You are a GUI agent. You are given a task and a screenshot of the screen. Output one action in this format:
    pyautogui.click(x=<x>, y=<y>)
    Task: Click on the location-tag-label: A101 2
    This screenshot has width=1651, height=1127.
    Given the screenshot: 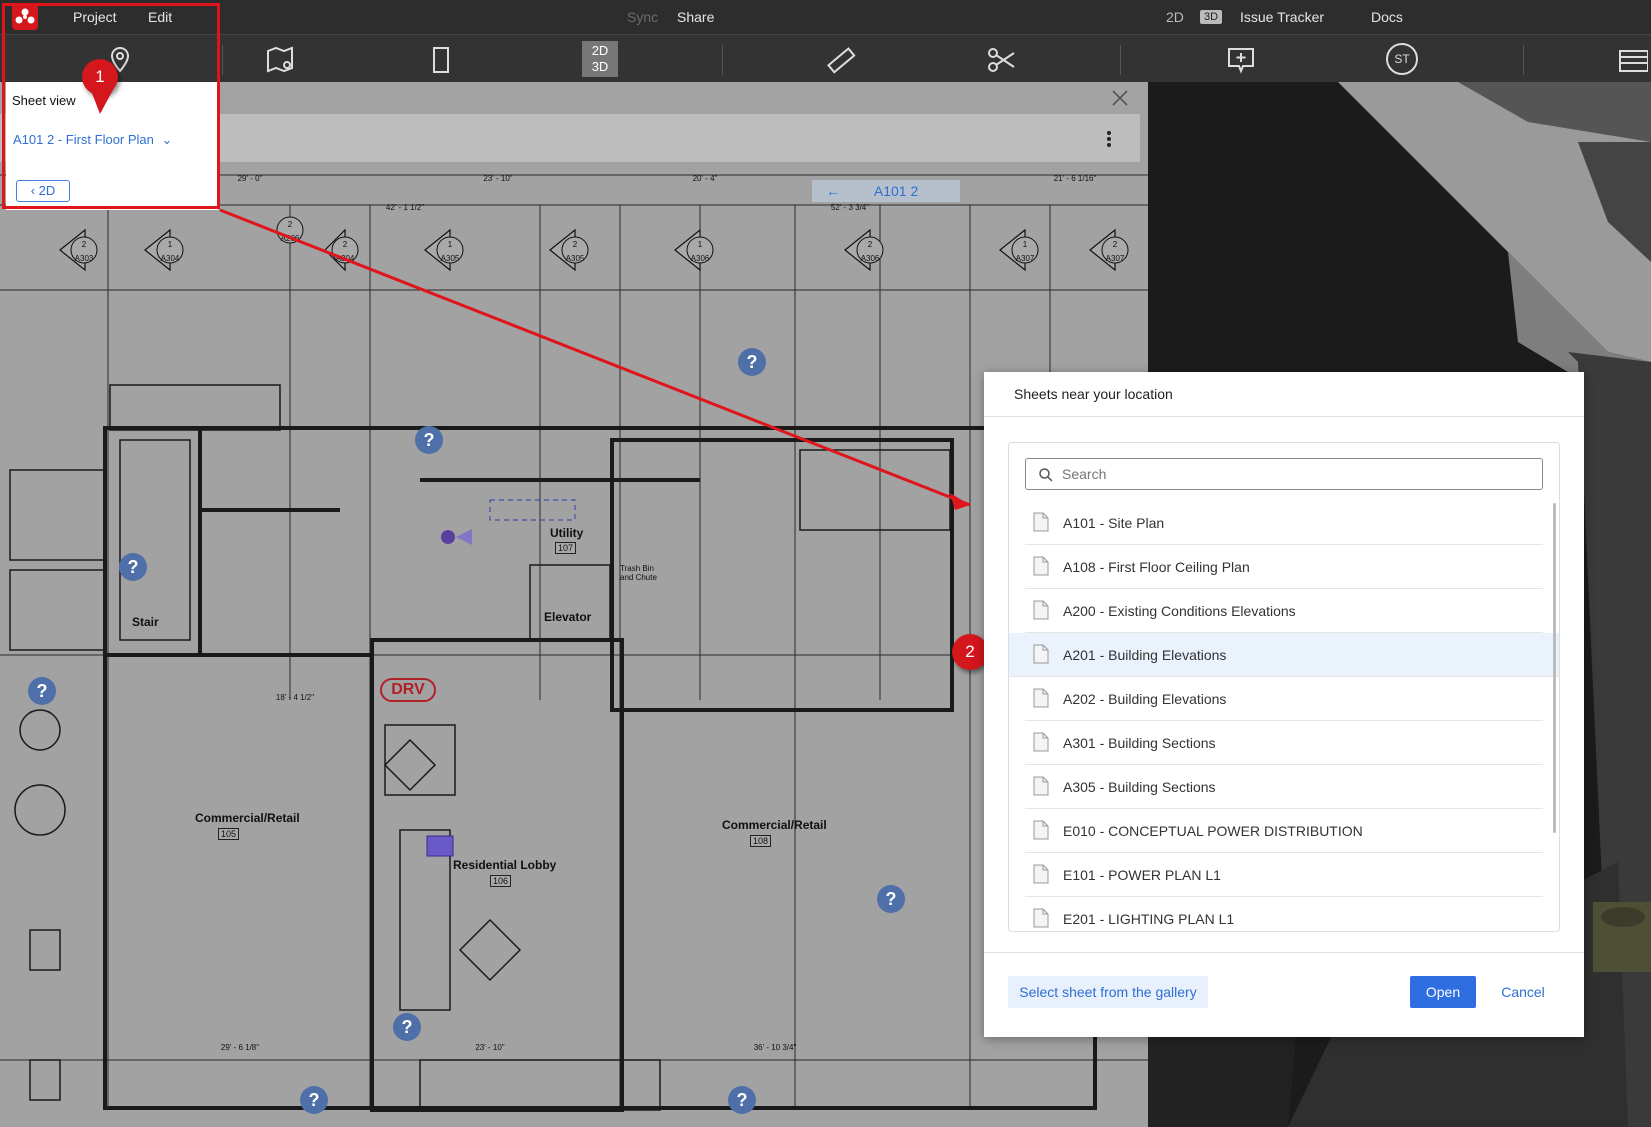 What is the action you would take?
    pyautogui.click(x=896, y=191)
    